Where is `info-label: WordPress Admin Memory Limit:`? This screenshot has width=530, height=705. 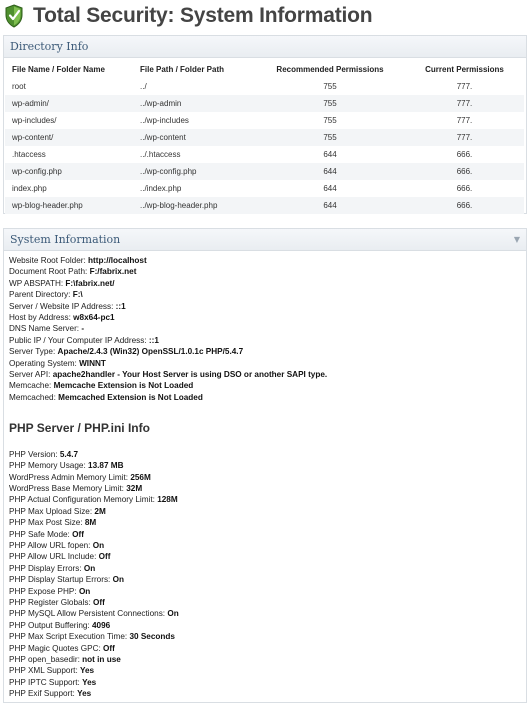 info-label: WordPress Admin Memory Limit: is located at coordinates (70, 477).